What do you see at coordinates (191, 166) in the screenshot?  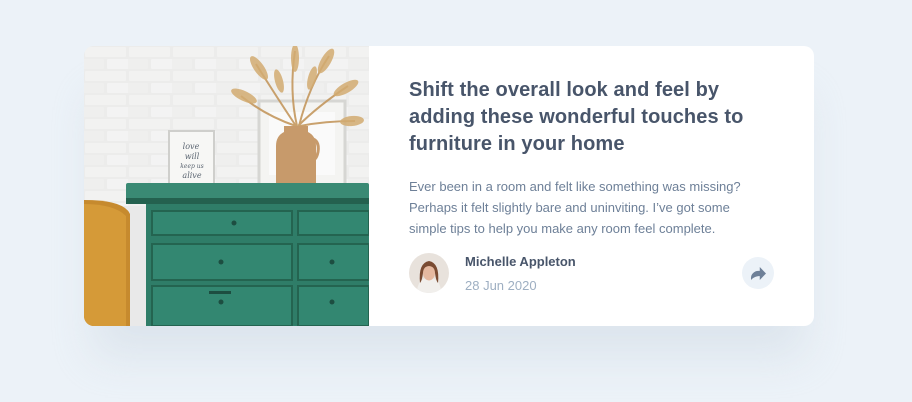 I see `print-text-3: keep us` at bounding box center [191, 166].